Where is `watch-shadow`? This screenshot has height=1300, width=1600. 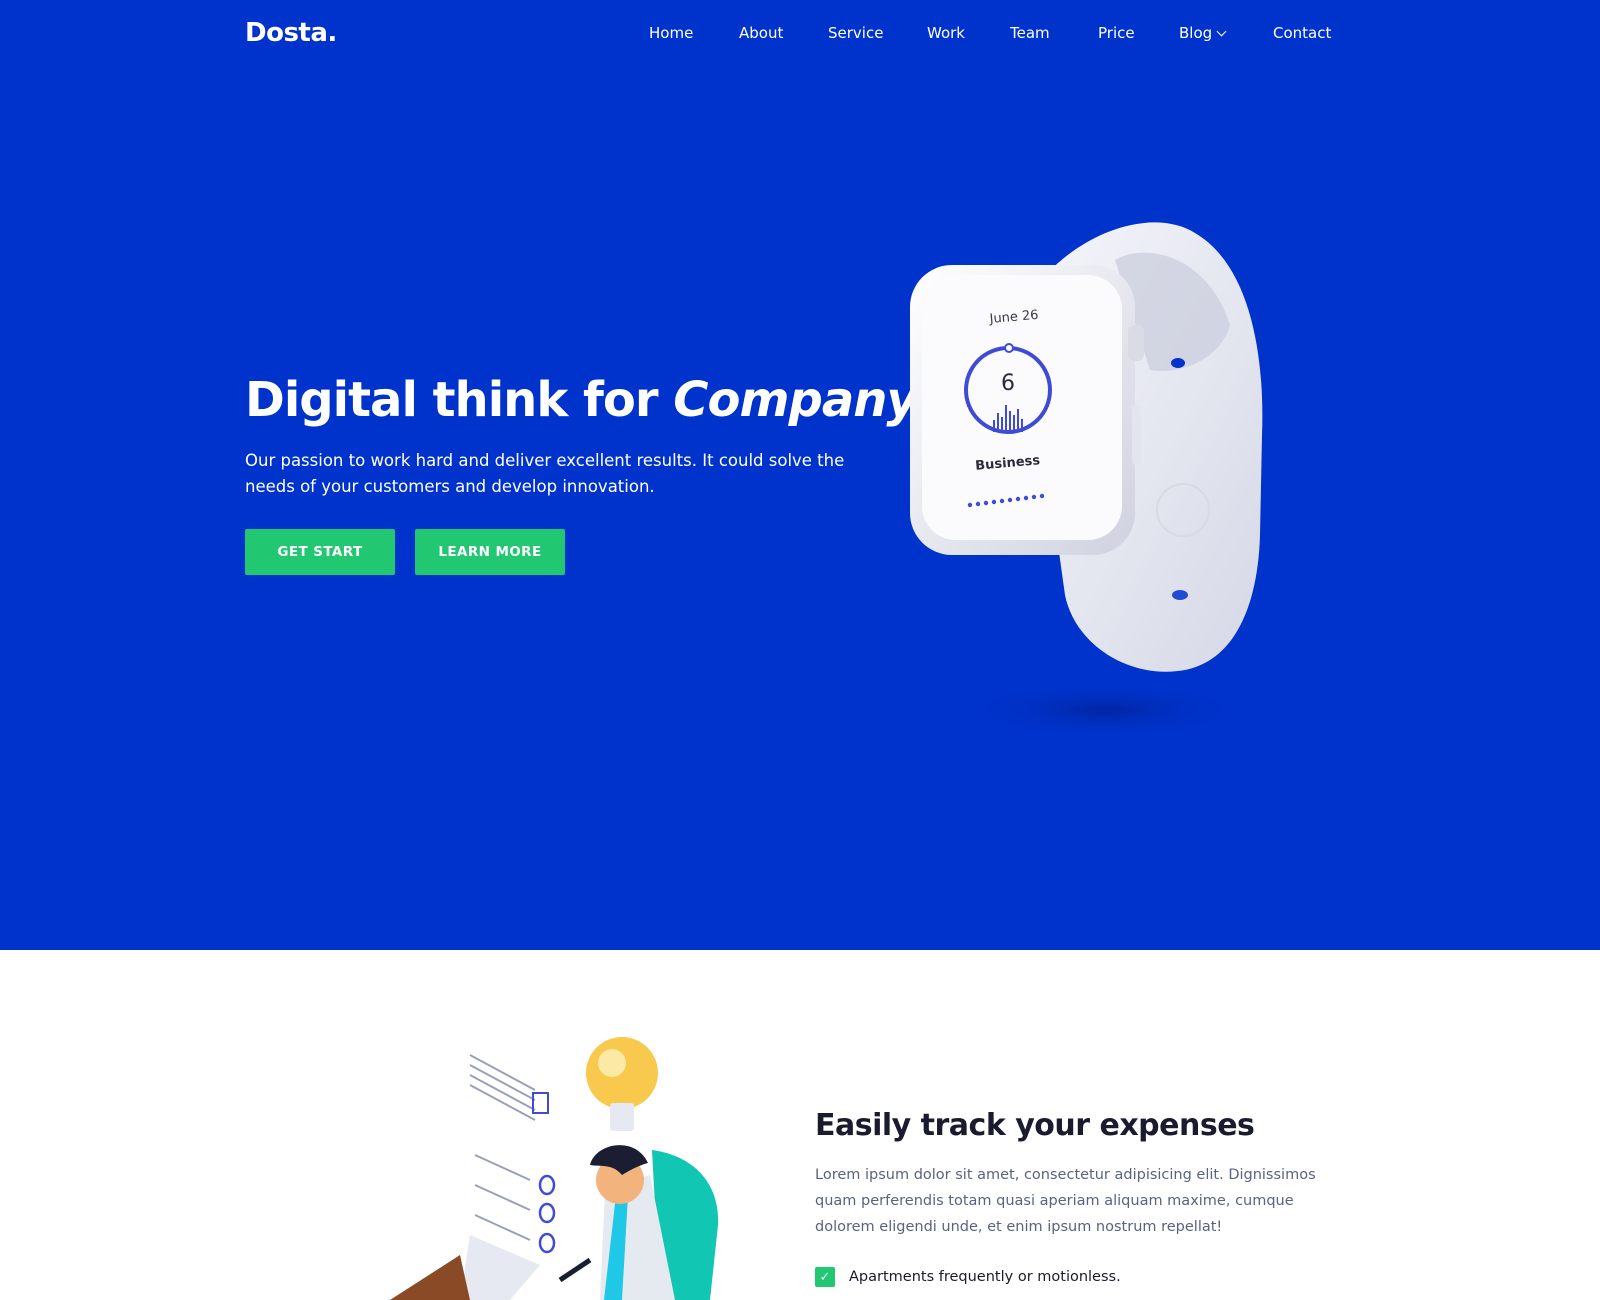
watch-shadow is located at coordinates (1105, 710).